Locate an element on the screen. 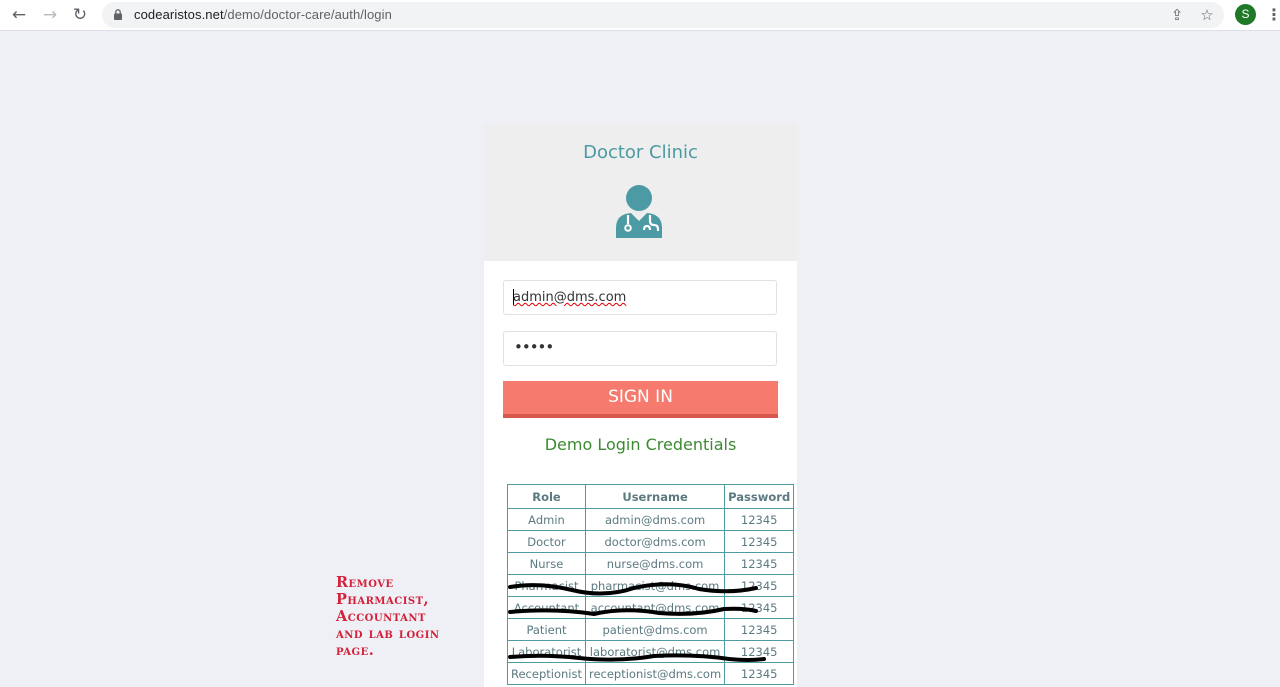 The width and height of the screenshot is (1280, 687). table-row: Doctor doctor@dms.com 12345 is located at coordinates (651, 541).